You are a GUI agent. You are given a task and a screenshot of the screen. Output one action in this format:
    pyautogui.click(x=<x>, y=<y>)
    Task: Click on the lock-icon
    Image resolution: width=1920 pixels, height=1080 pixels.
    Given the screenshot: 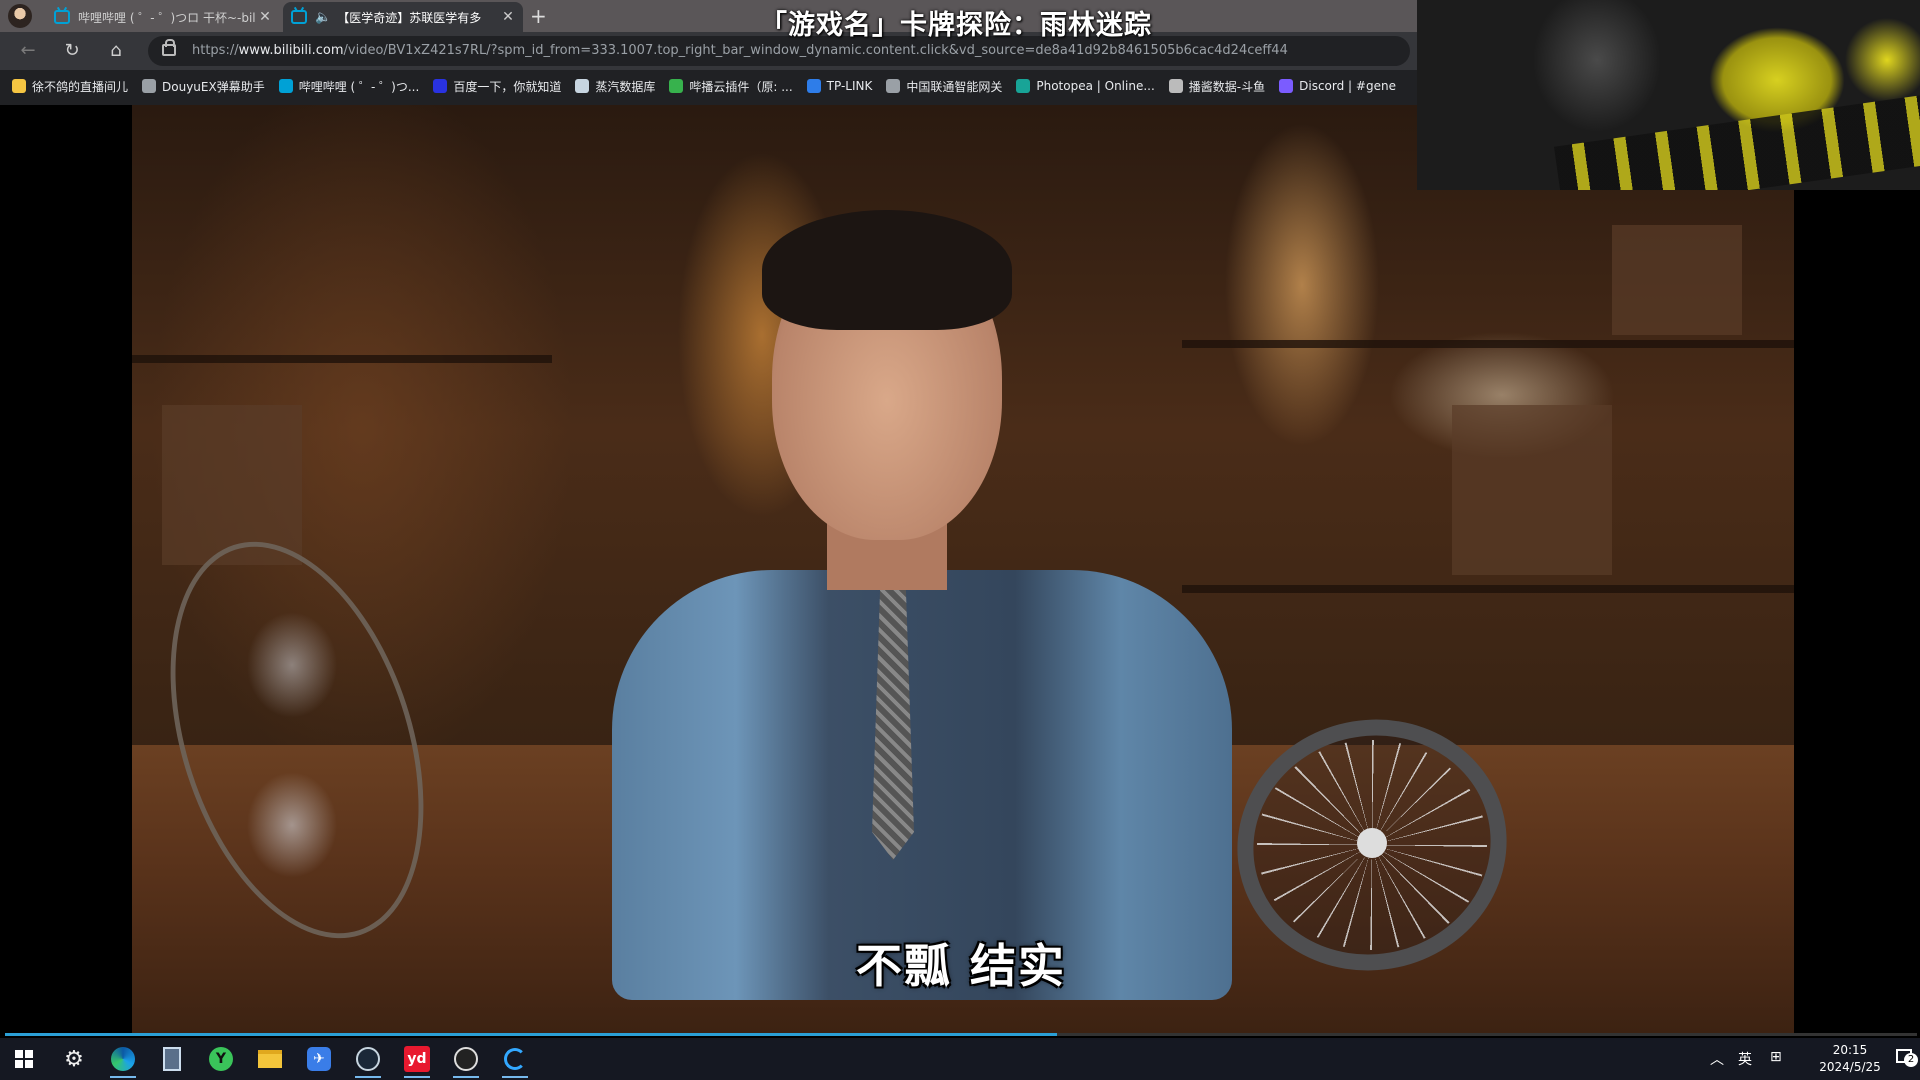 What is the action you would take?
    pyautogui.click(x=169, y=47)
    